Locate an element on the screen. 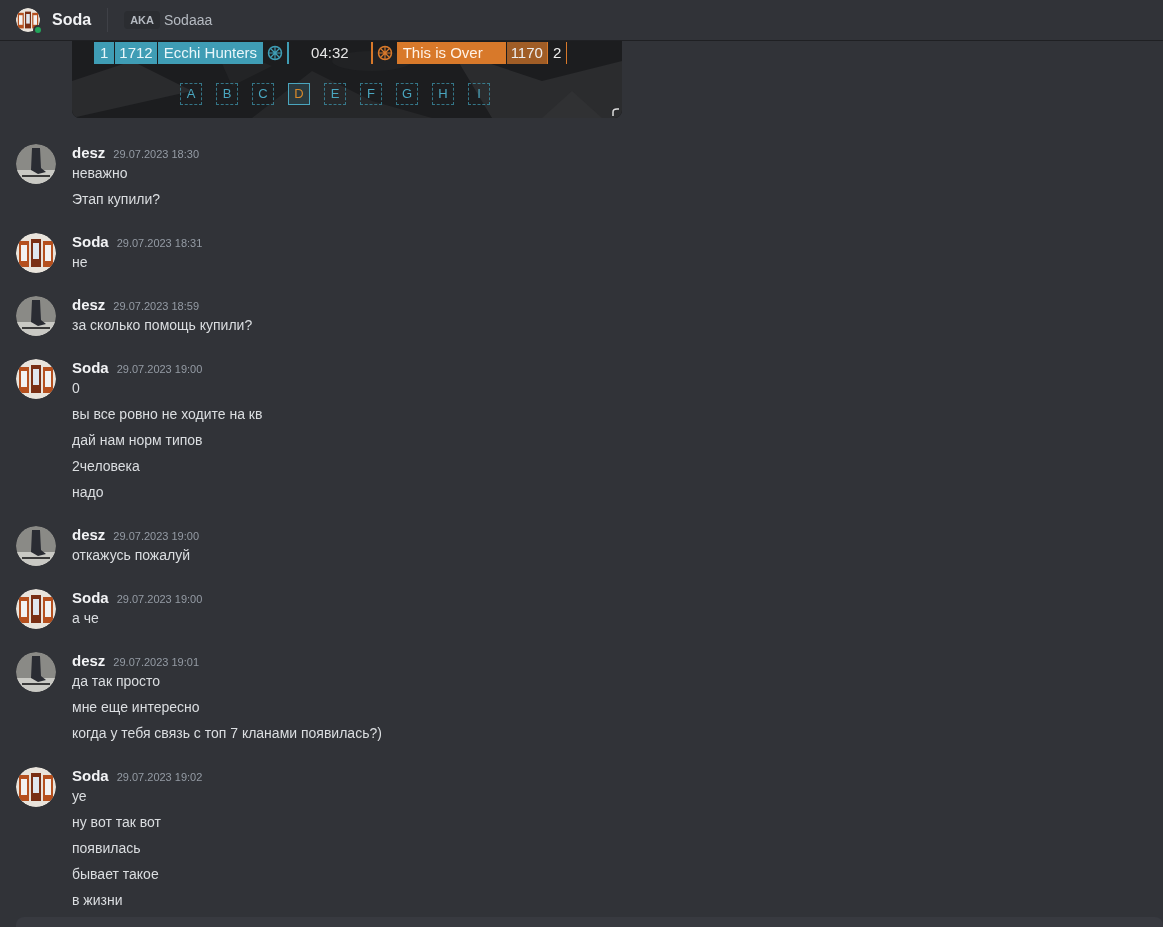  message-text: появилась is located at coordinates (106, 848).